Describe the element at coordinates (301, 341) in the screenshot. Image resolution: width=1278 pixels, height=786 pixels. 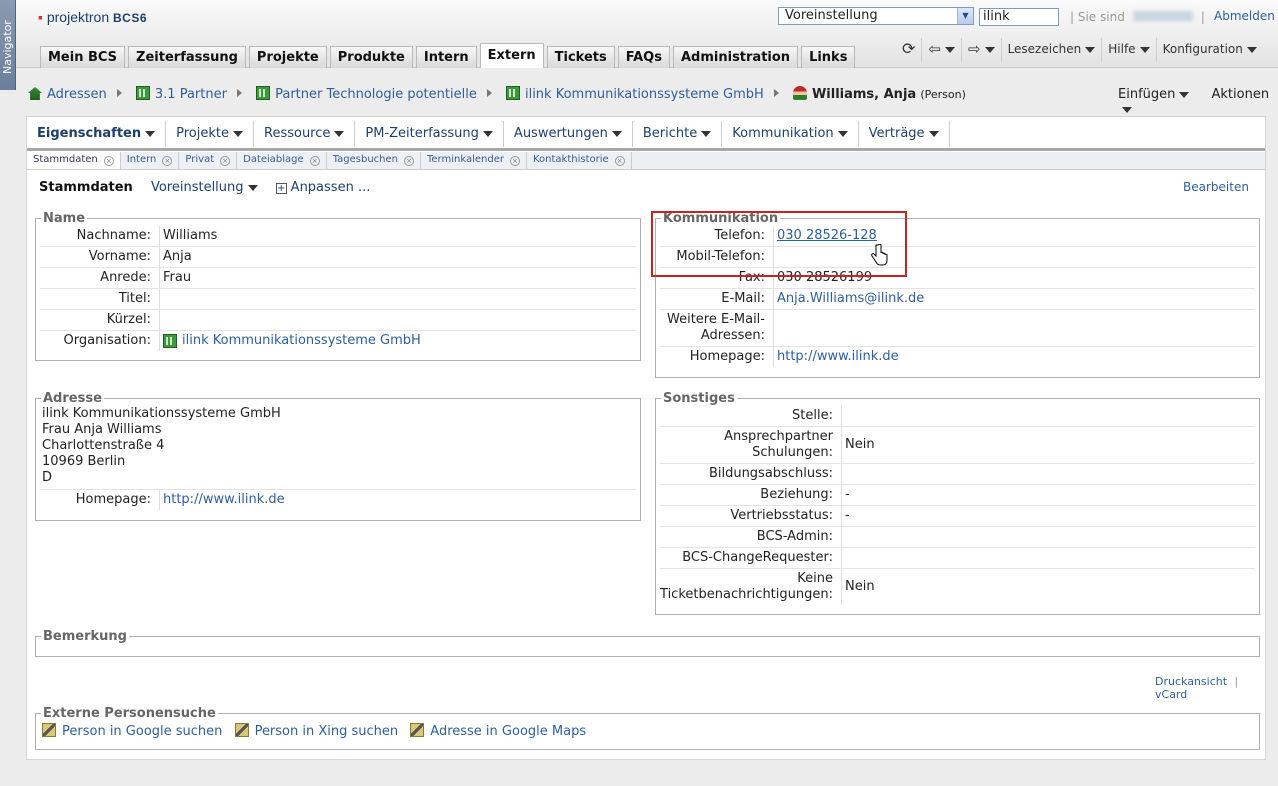
I see `field-link-organisation: ilink Kommunikationssysteme GmbH` at that location.